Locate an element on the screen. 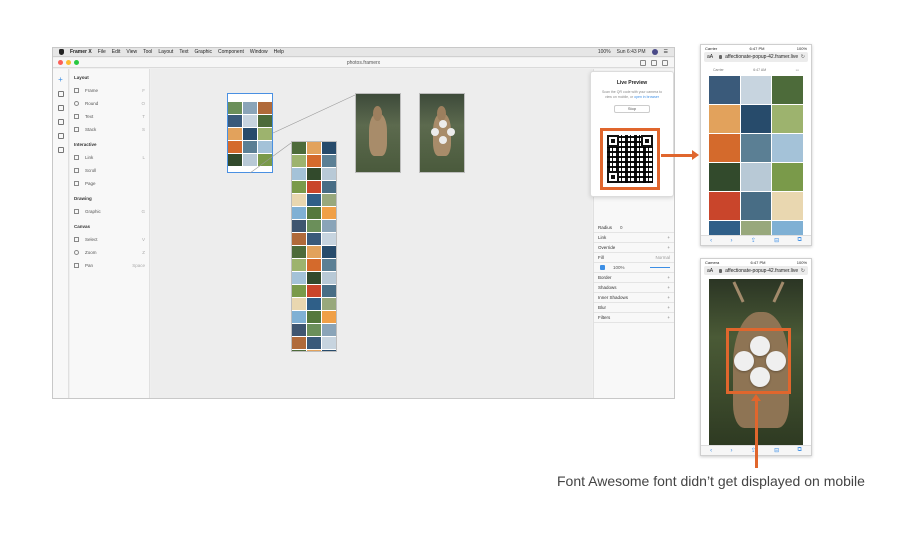 The width and height of the screenshot is (900, 547). layers-icon is located at coordinates (60, 94).